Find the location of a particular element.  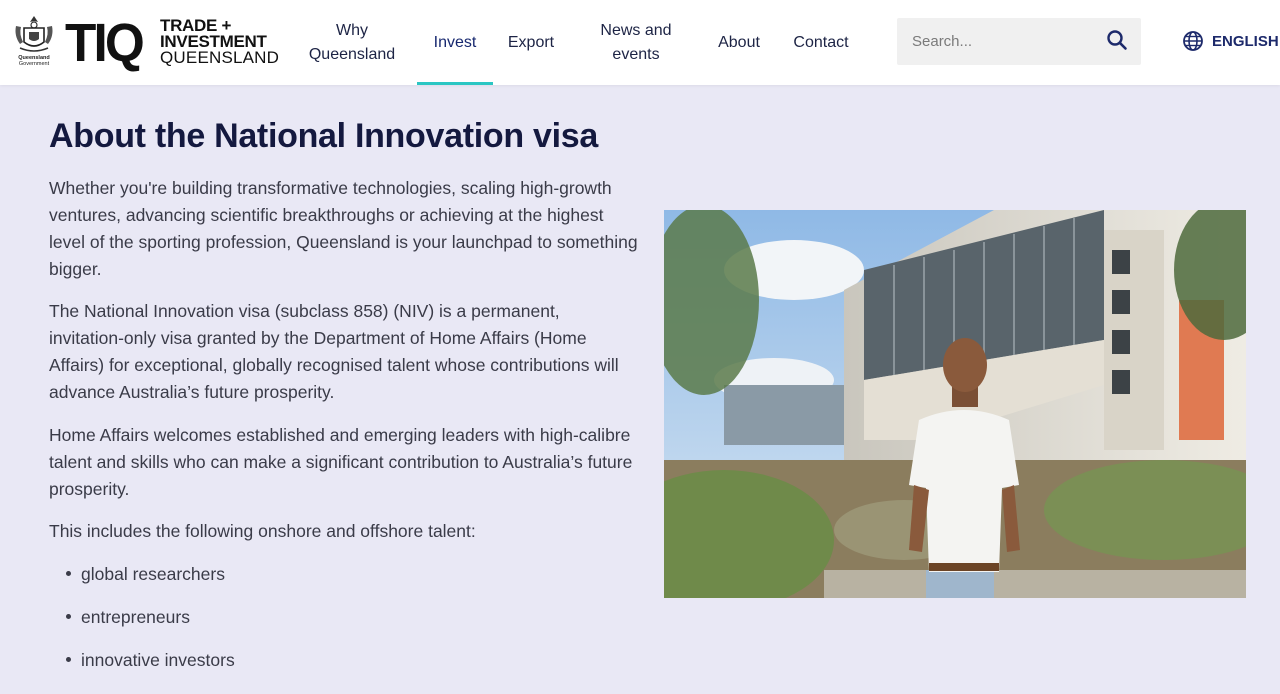

language-selector: ENGLISH is located at coordinates (1230, 41).